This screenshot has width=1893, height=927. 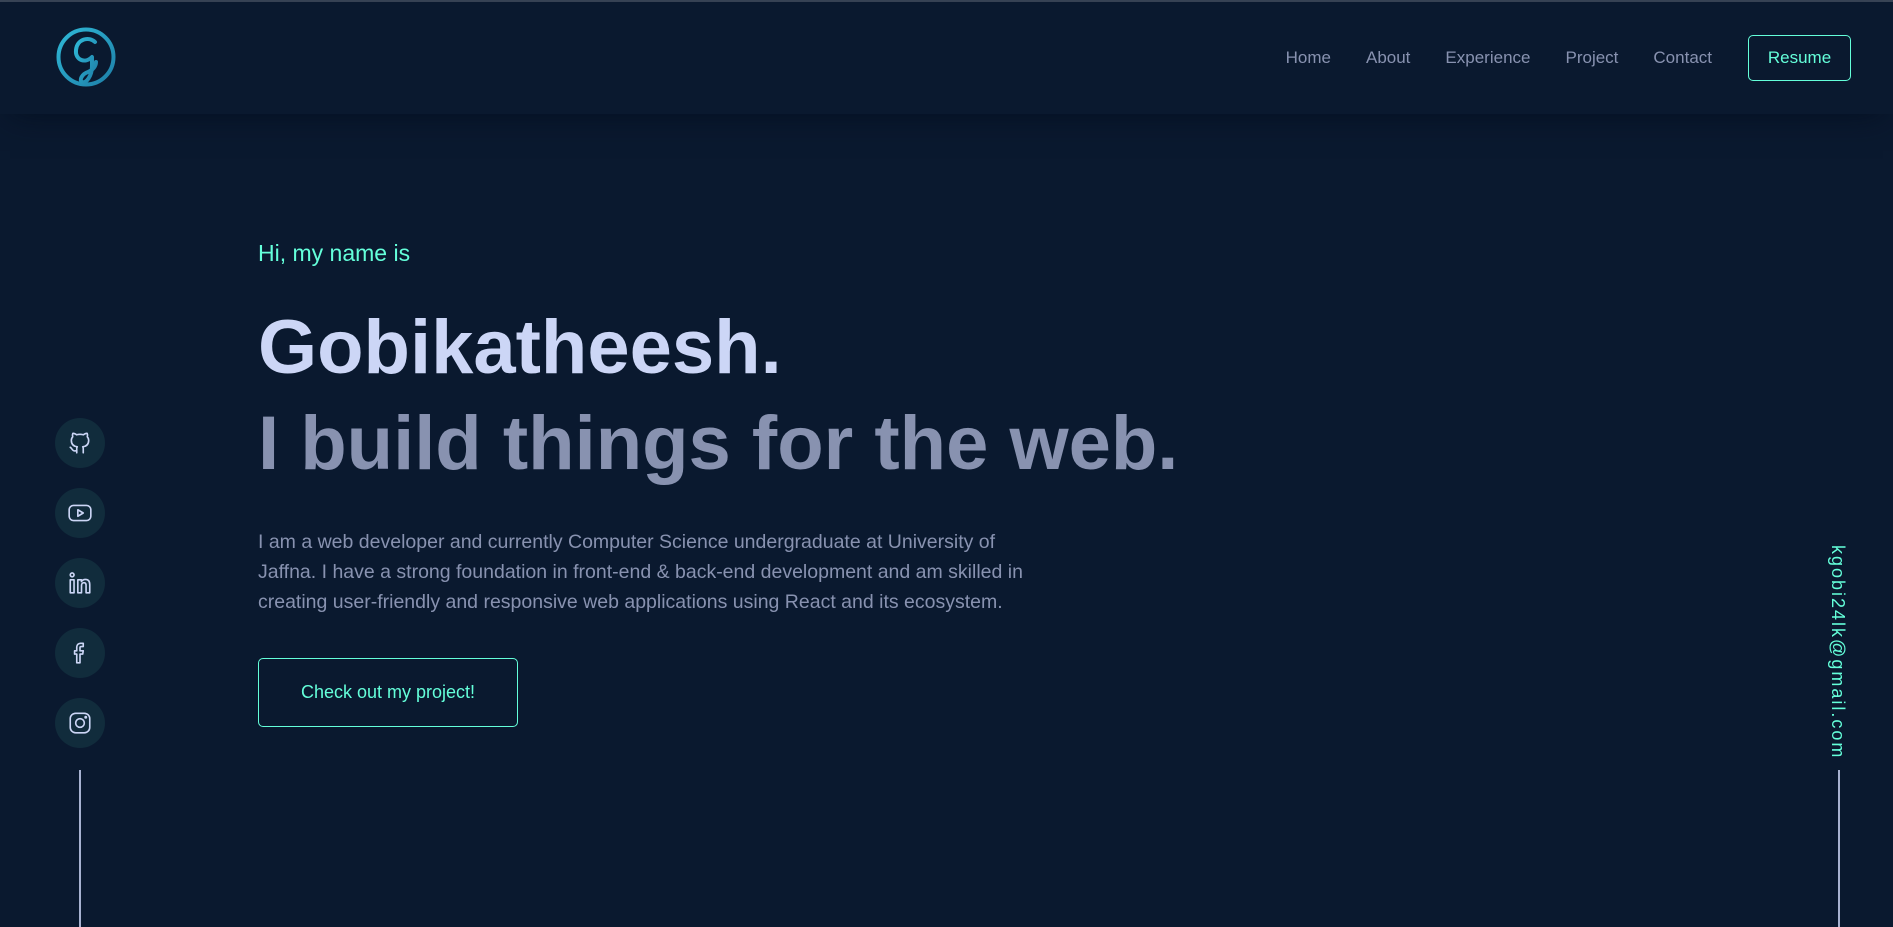 I want to click on right-rail-line, so click(x=1839, y=848).